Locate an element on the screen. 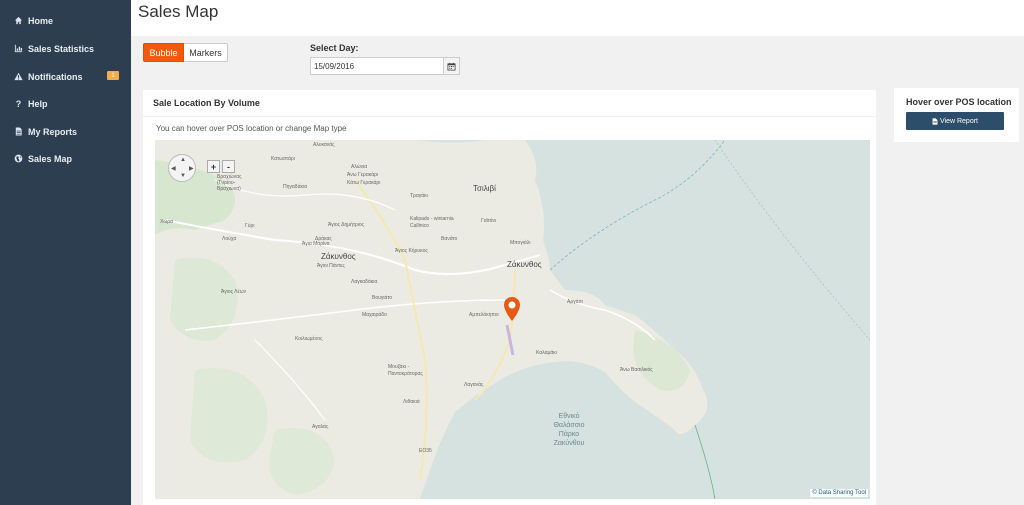 The height and width of the screenshot is (505, 1024). notification-count-badge: 1 is located at coordinates (113, 75).